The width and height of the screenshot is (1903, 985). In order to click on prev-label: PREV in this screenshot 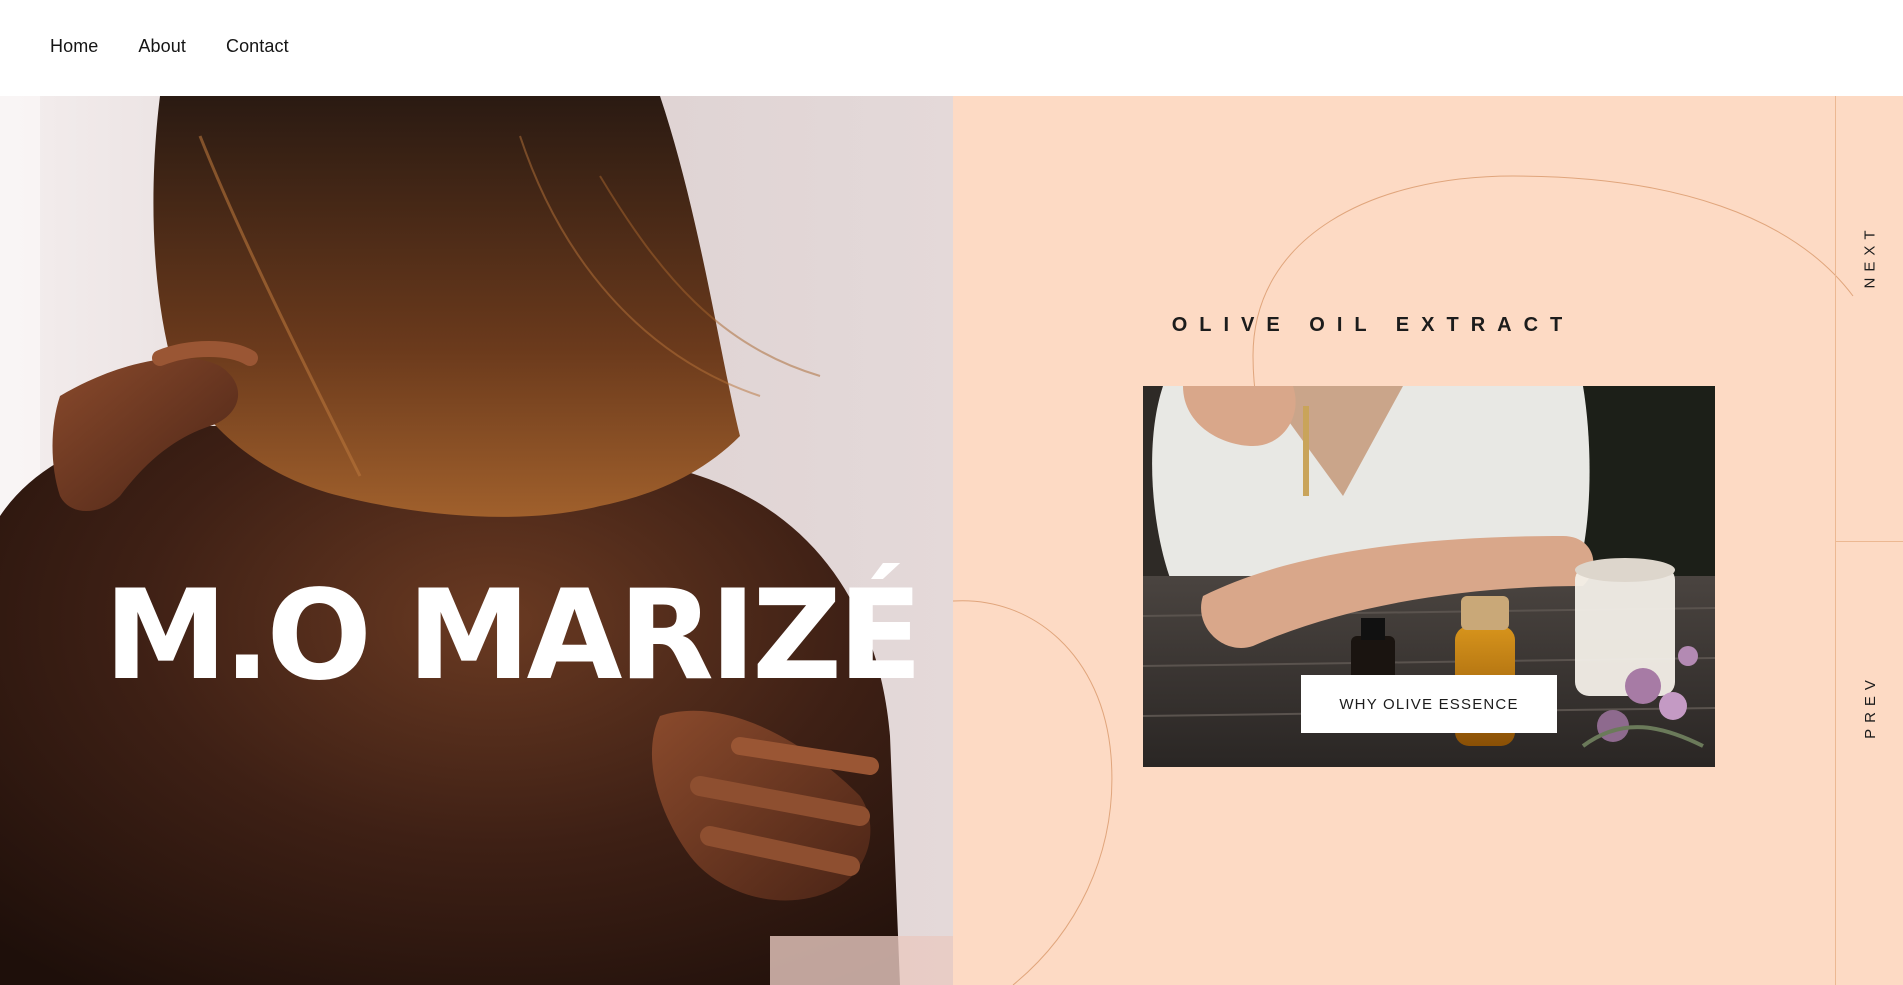, I will do `click(1870, 706)`.